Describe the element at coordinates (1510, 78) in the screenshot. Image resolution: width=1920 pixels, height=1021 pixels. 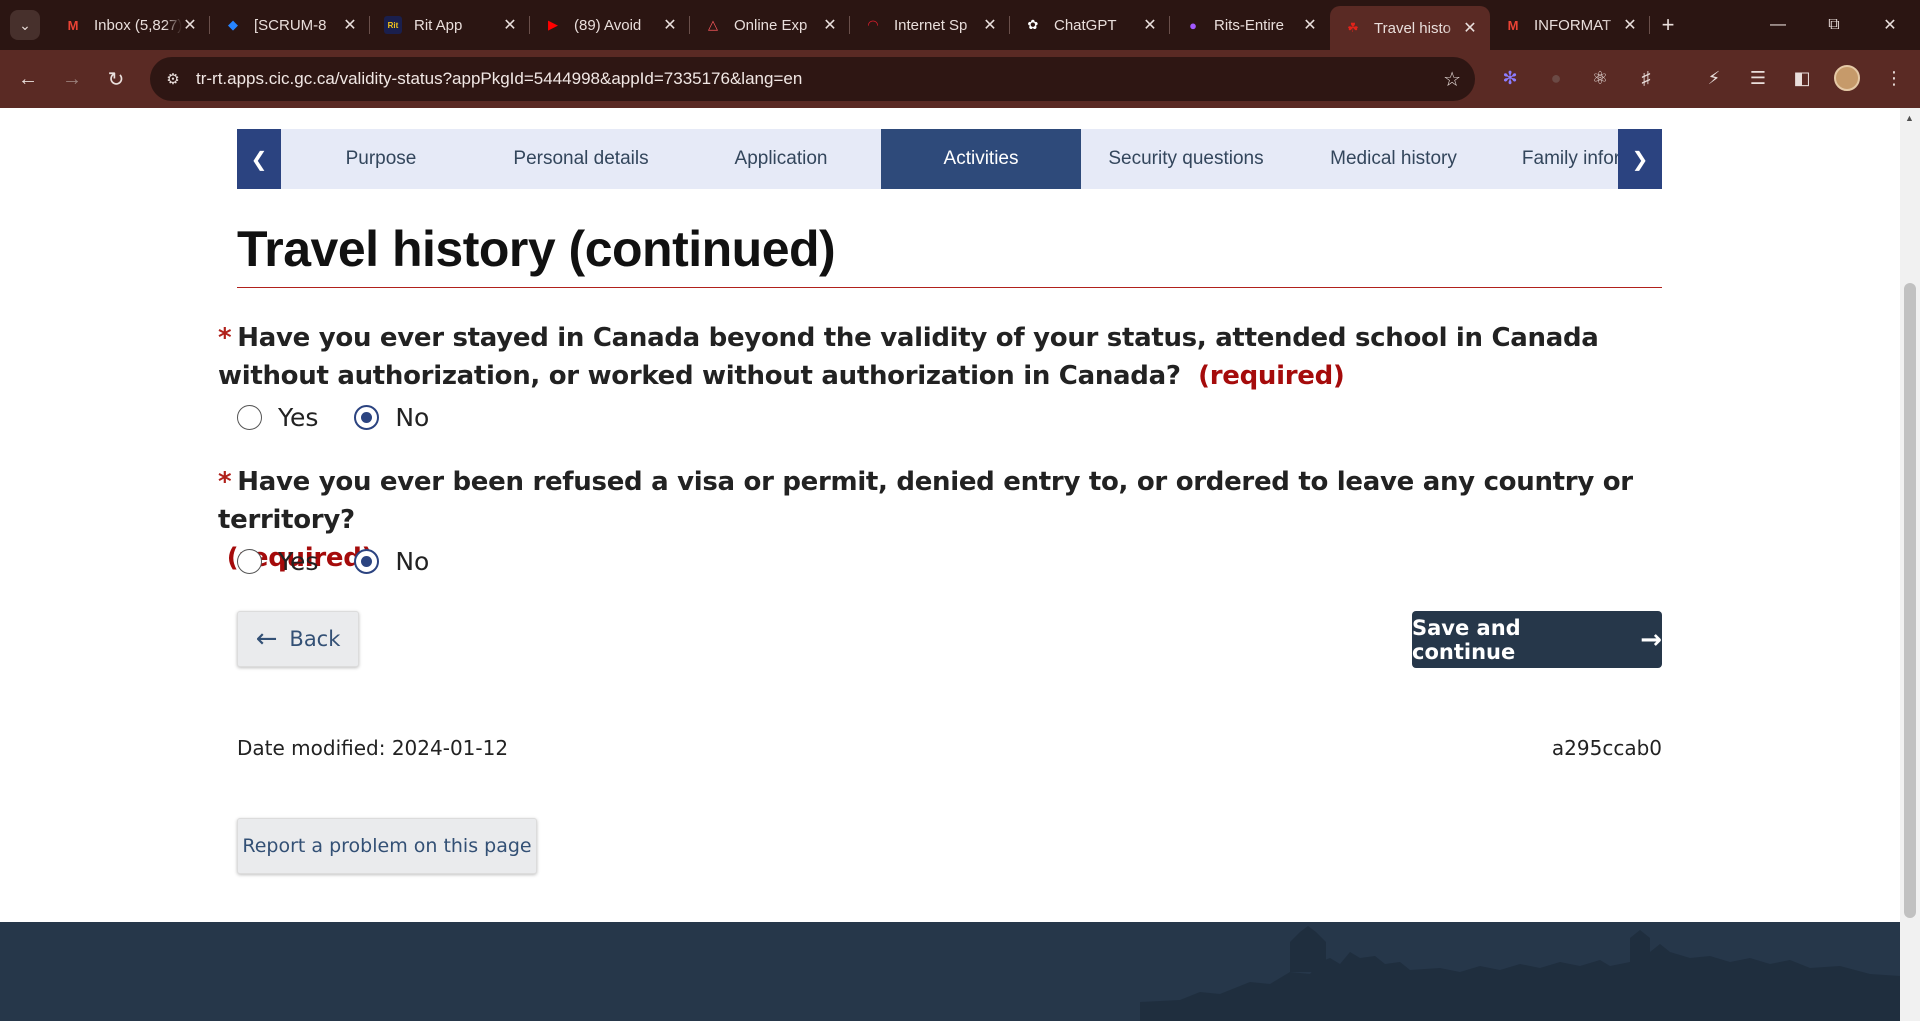
I see `extension-icon: ✻` at that location.